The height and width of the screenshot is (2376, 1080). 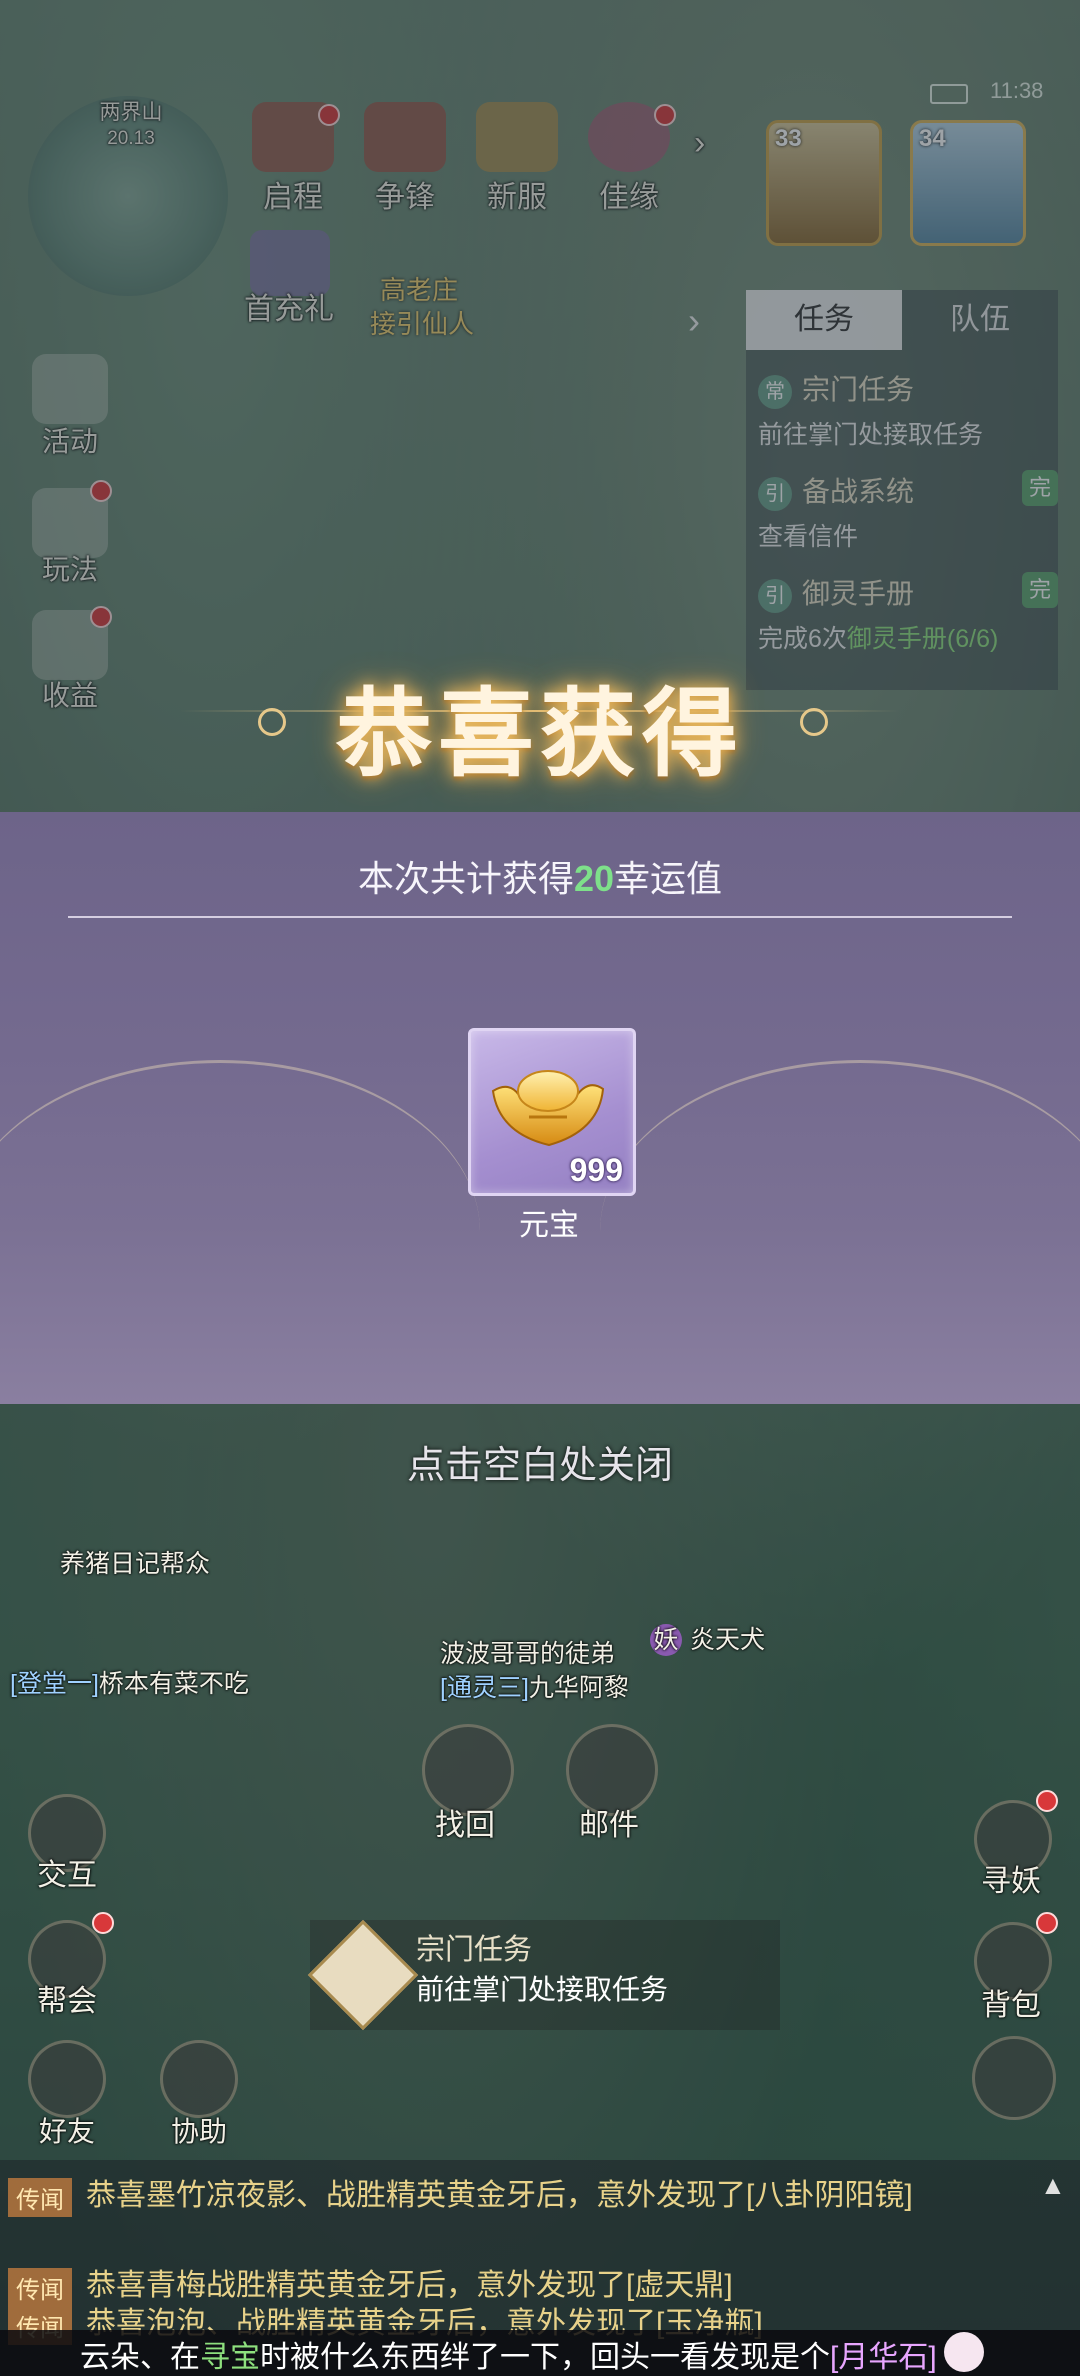 I want to click on recover-button: 找回, so click(x=465, y=1822).